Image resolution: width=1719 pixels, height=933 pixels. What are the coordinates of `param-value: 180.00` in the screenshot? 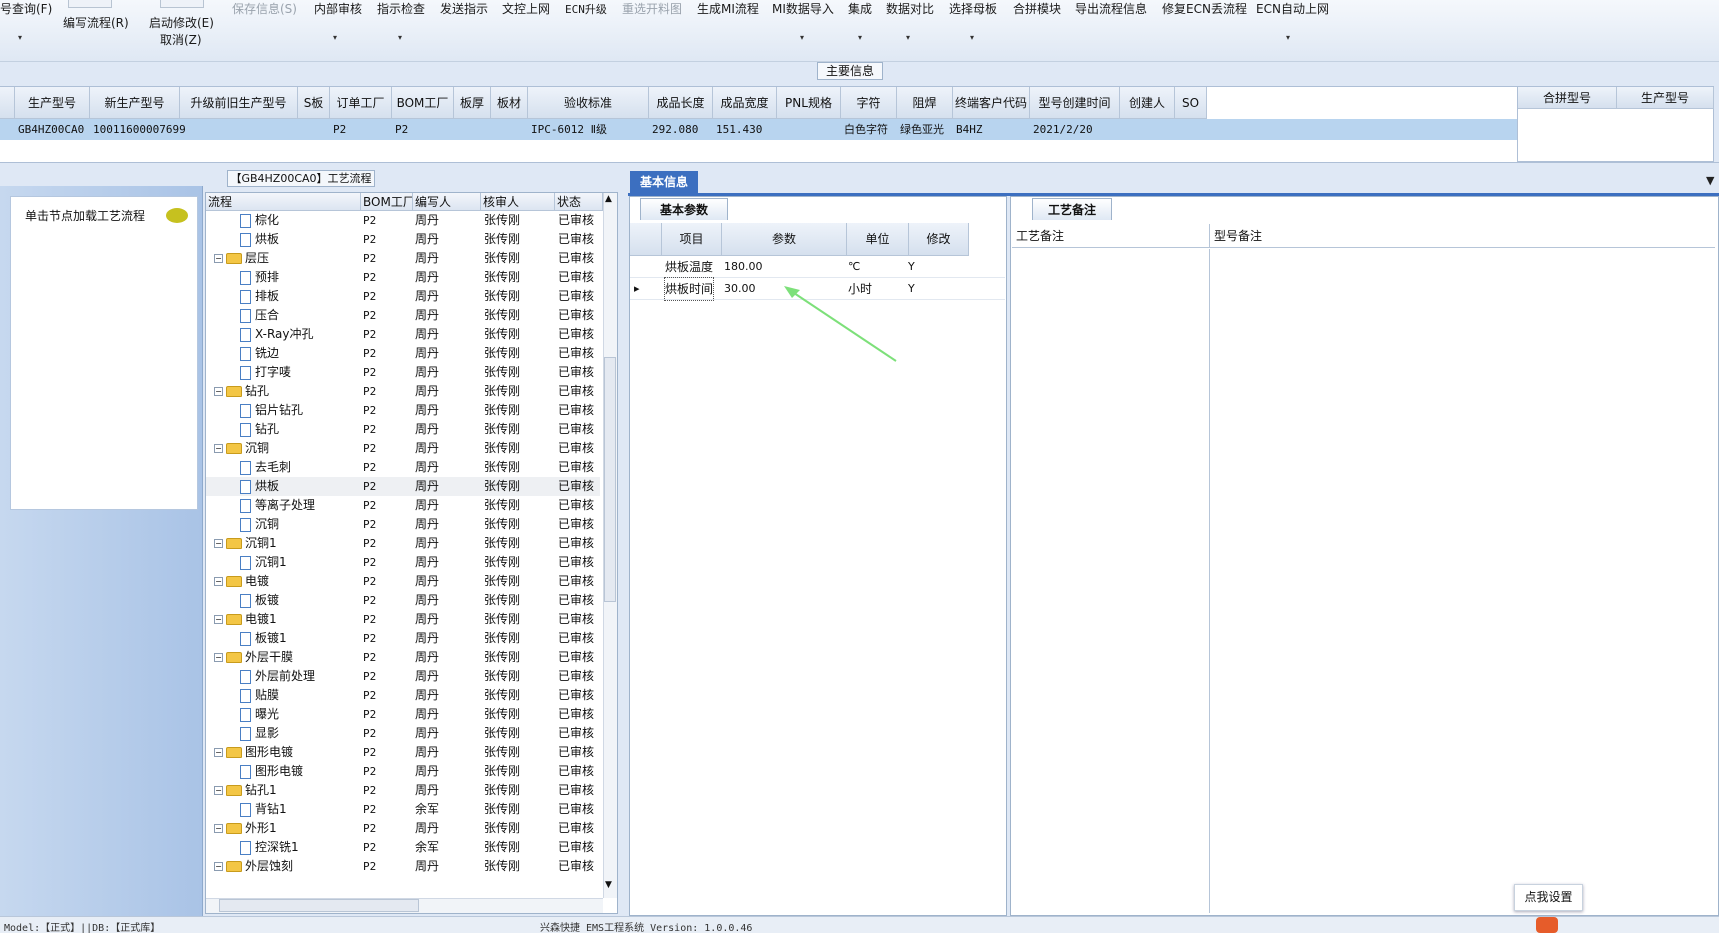 It's located at (743, 267).